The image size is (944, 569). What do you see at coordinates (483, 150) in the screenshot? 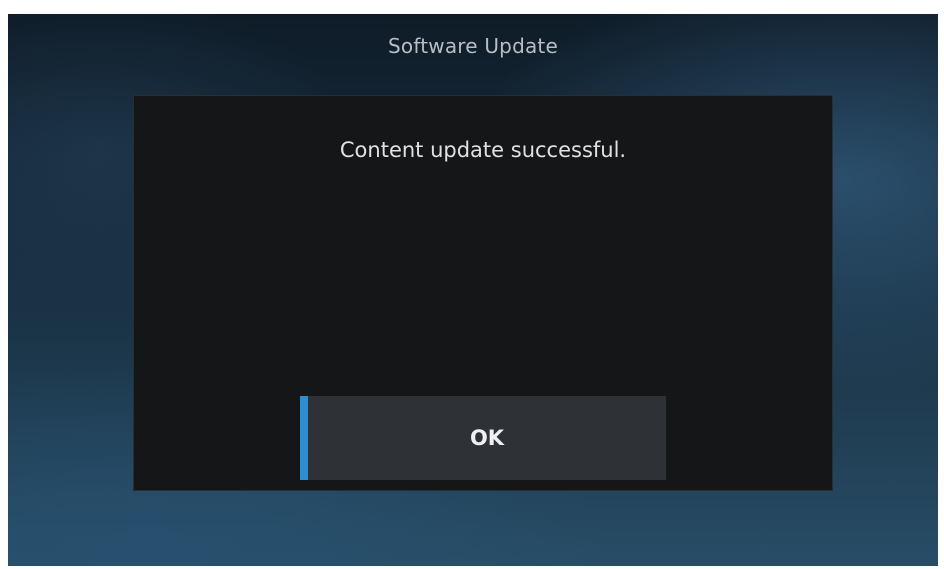
I see `dialog-message: Content update successful.` at bounding box center [483, 150].